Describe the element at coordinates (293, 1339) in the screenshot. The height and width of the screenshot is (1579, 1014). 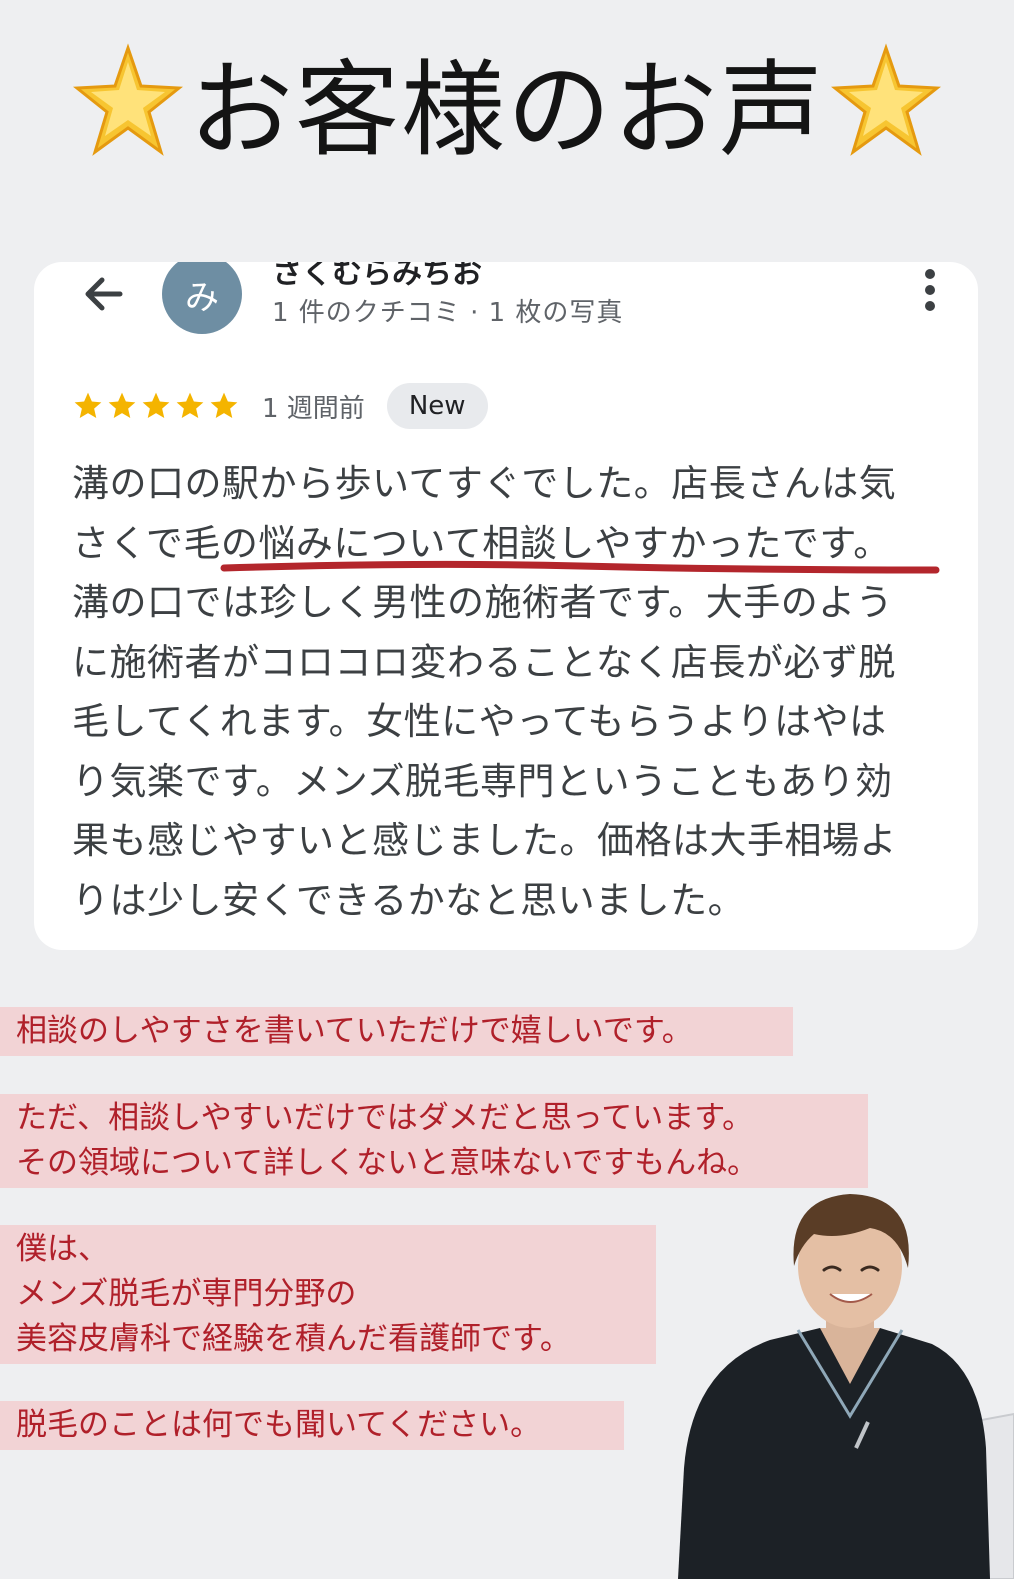
I see `comment-line: 美容皮膚科で経験を積んだ看護師です。` at that location.